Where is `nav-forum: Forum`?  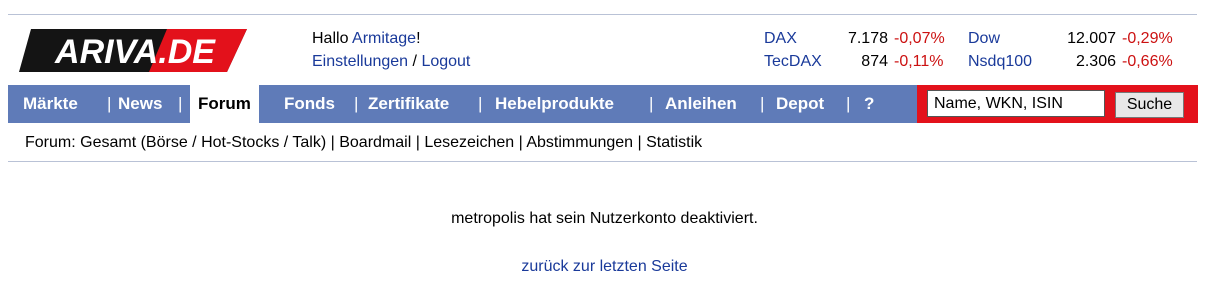 nav-forum: Forum is located at coordinates (224, 104).